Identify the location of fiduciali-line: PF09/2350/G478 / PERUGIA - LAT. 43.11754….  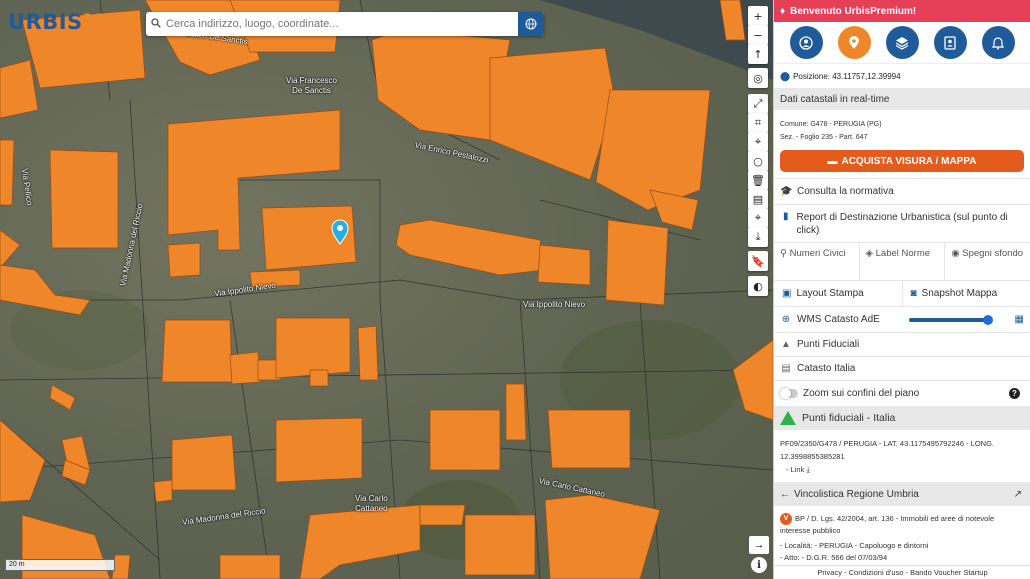
(887, 443).